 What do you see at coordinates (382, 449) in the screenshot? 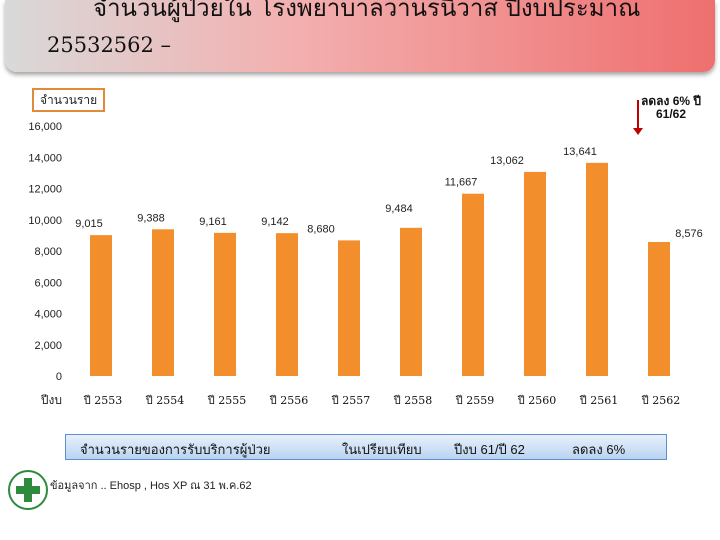
I see `legend-caption-part2: ในเปรียบเทียบ` at bounding box center [382, 449].